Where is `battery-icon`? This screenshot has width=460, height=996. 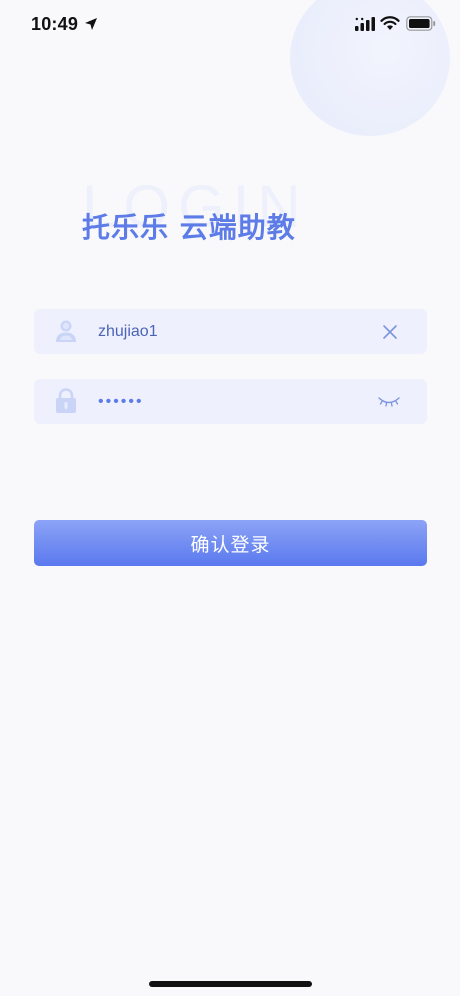
battery-icon is located at coordinates (421, 23).